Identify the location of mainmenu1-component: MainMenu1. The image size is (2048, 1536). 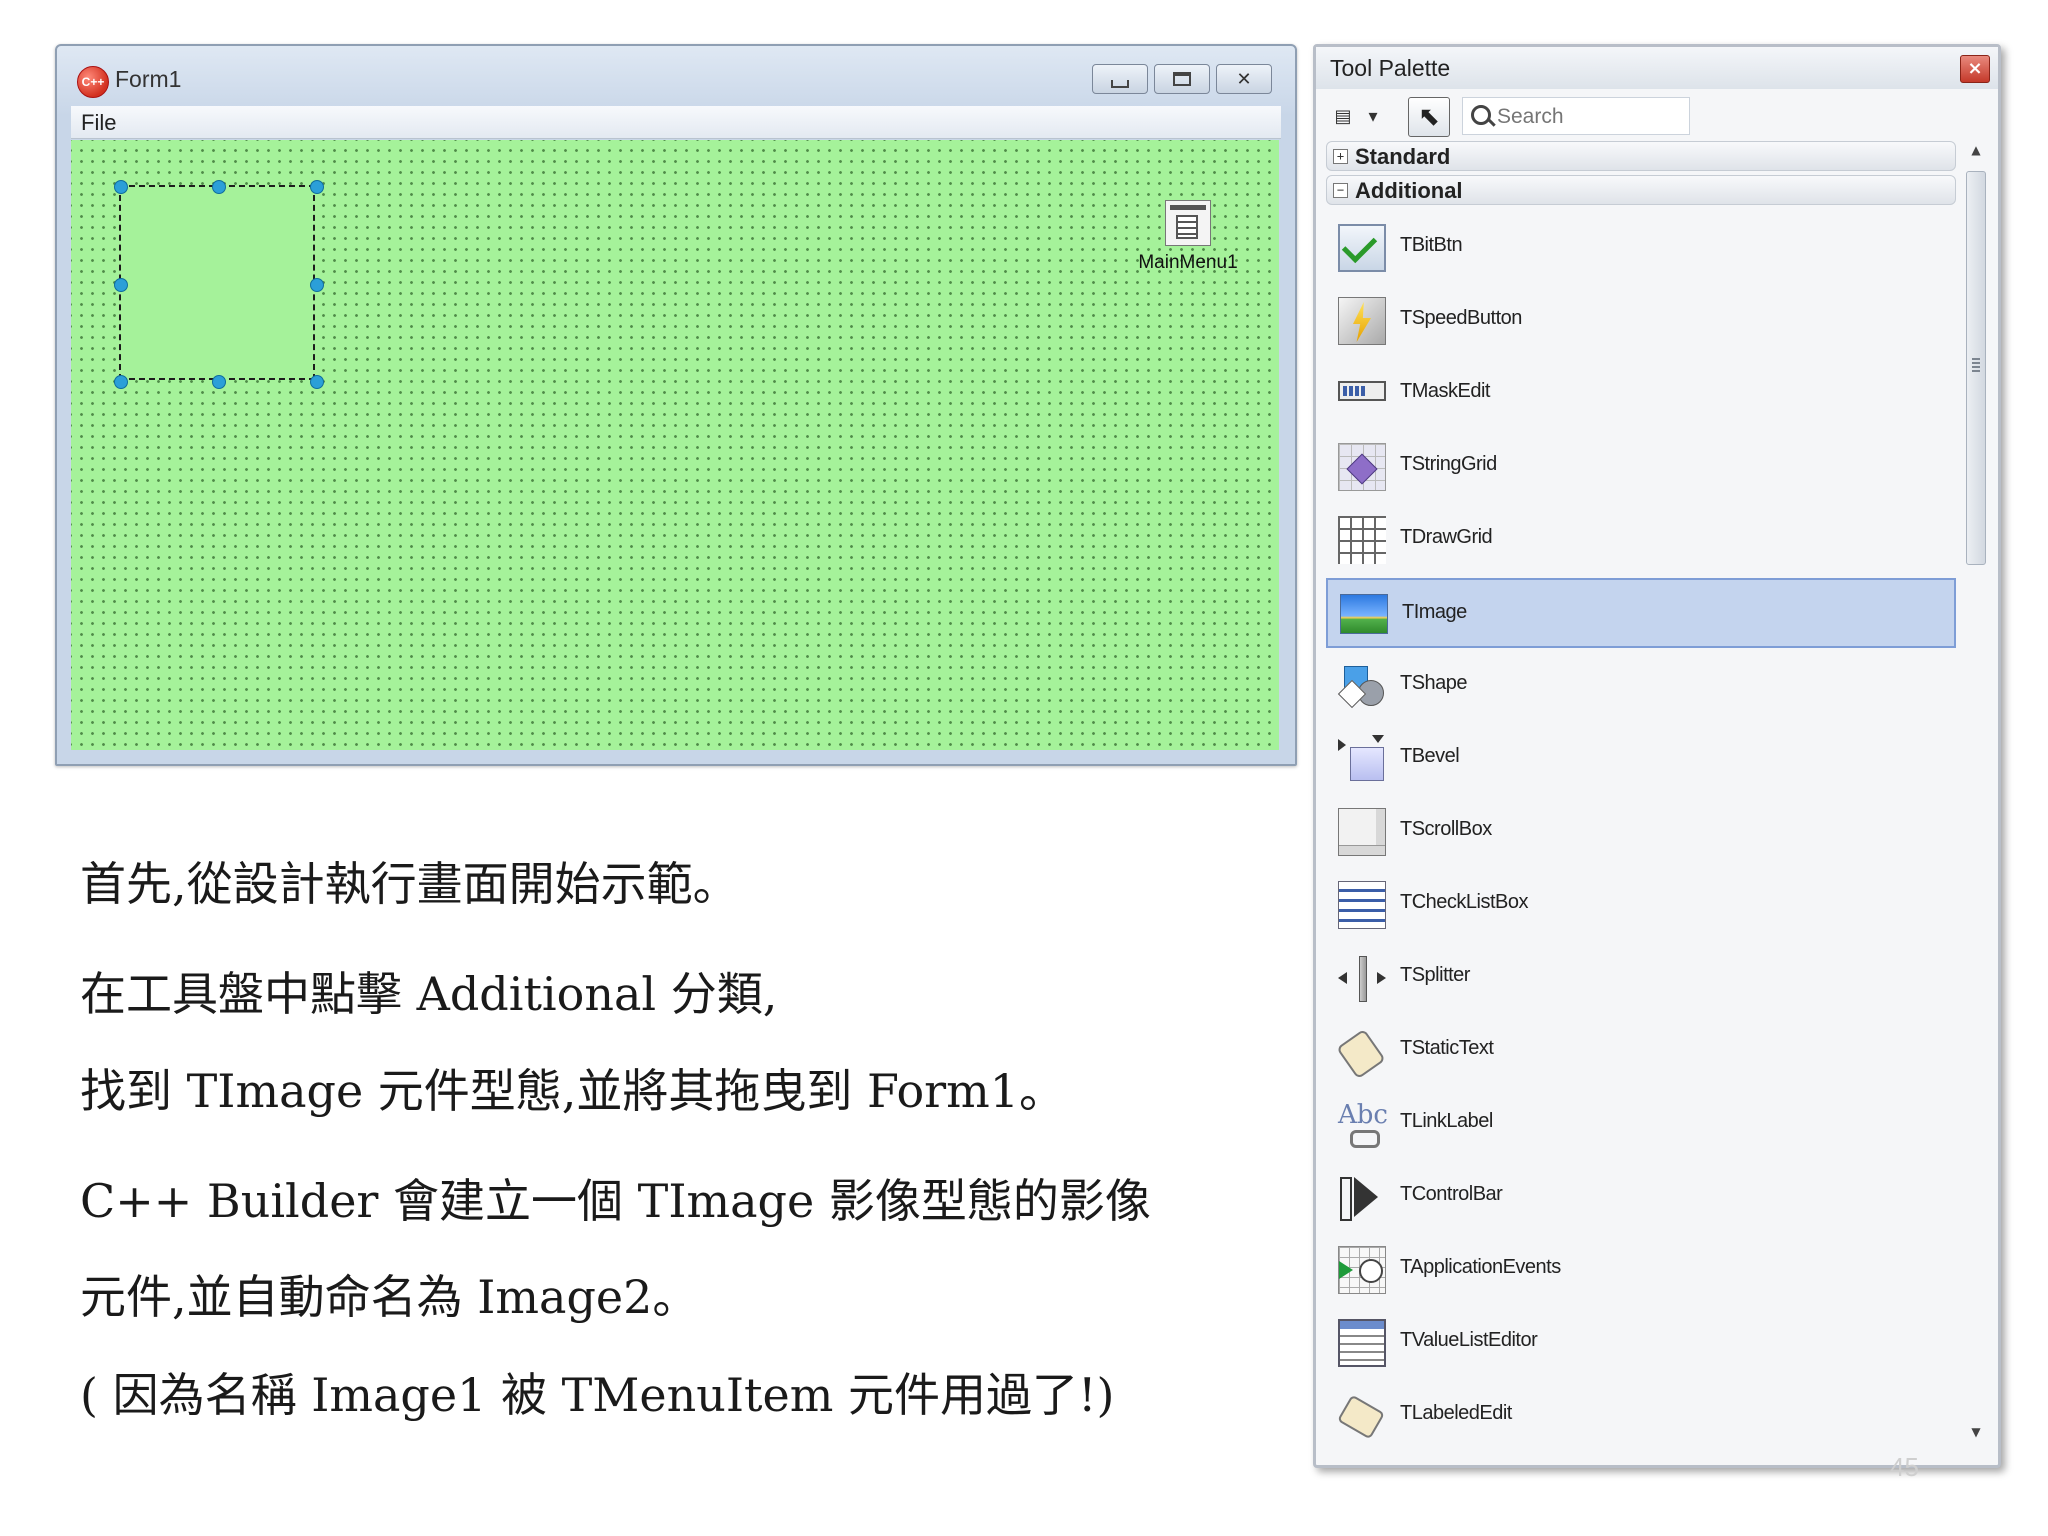
(1188, 237).